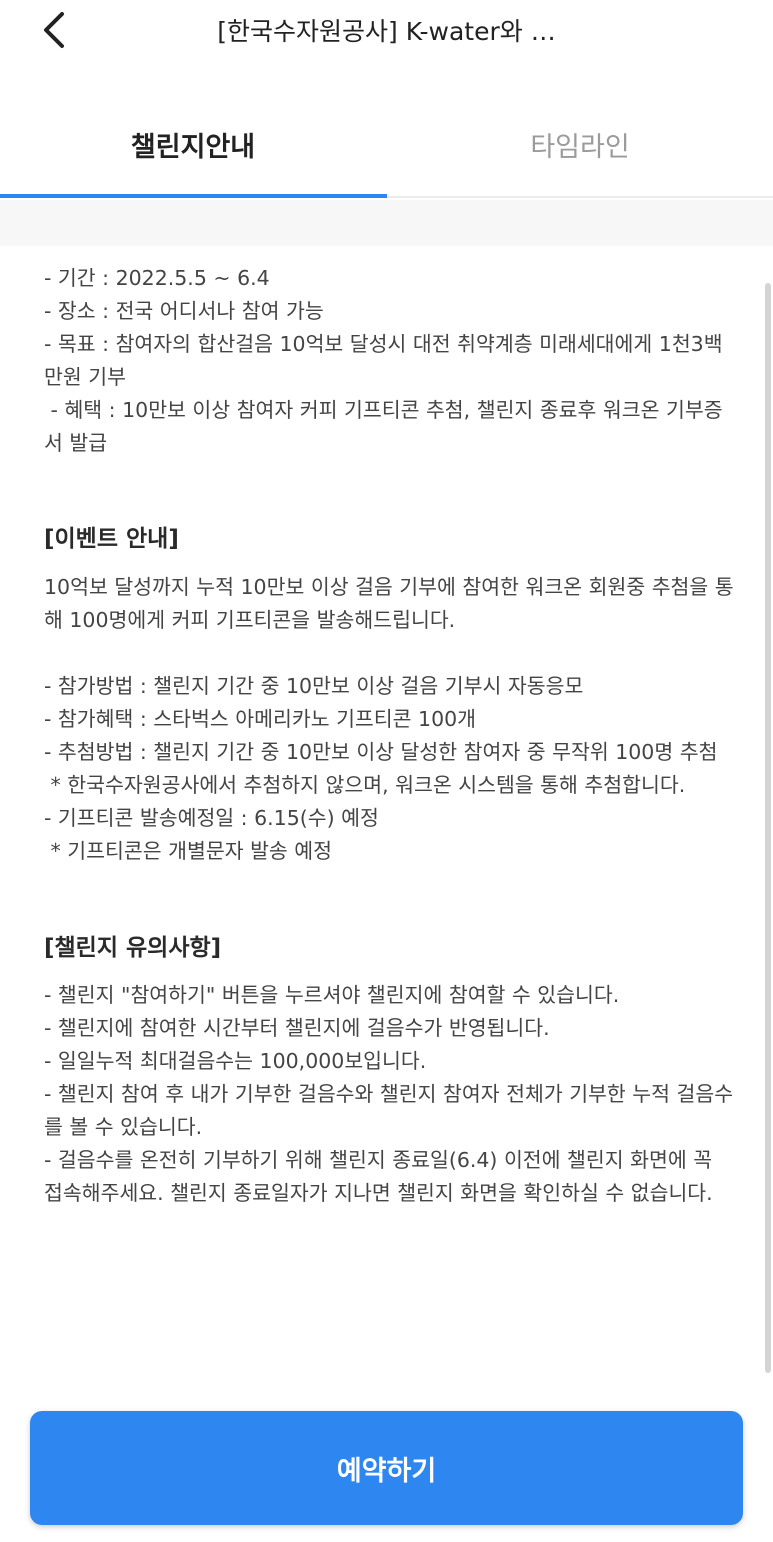 The image size is (773, 1542). I want to click on back-button, so click(54, 30).